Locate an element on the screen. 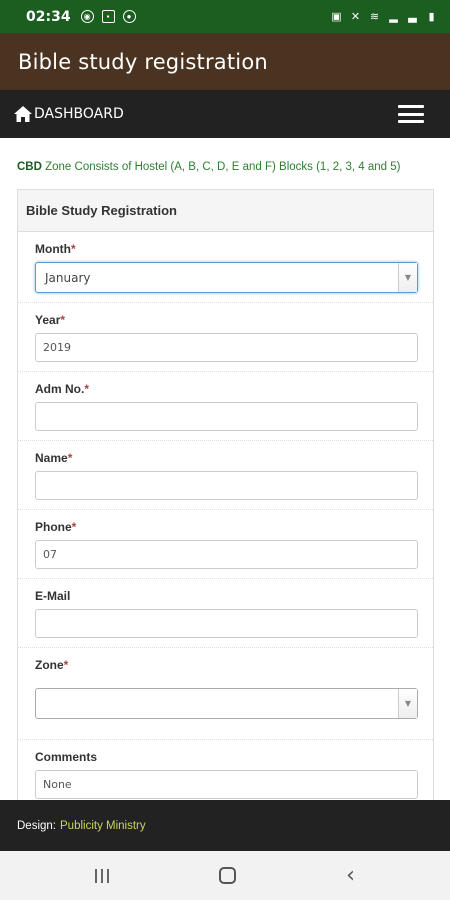  dashboard-link: DASHBOARD is located at coordinates (69, 114).